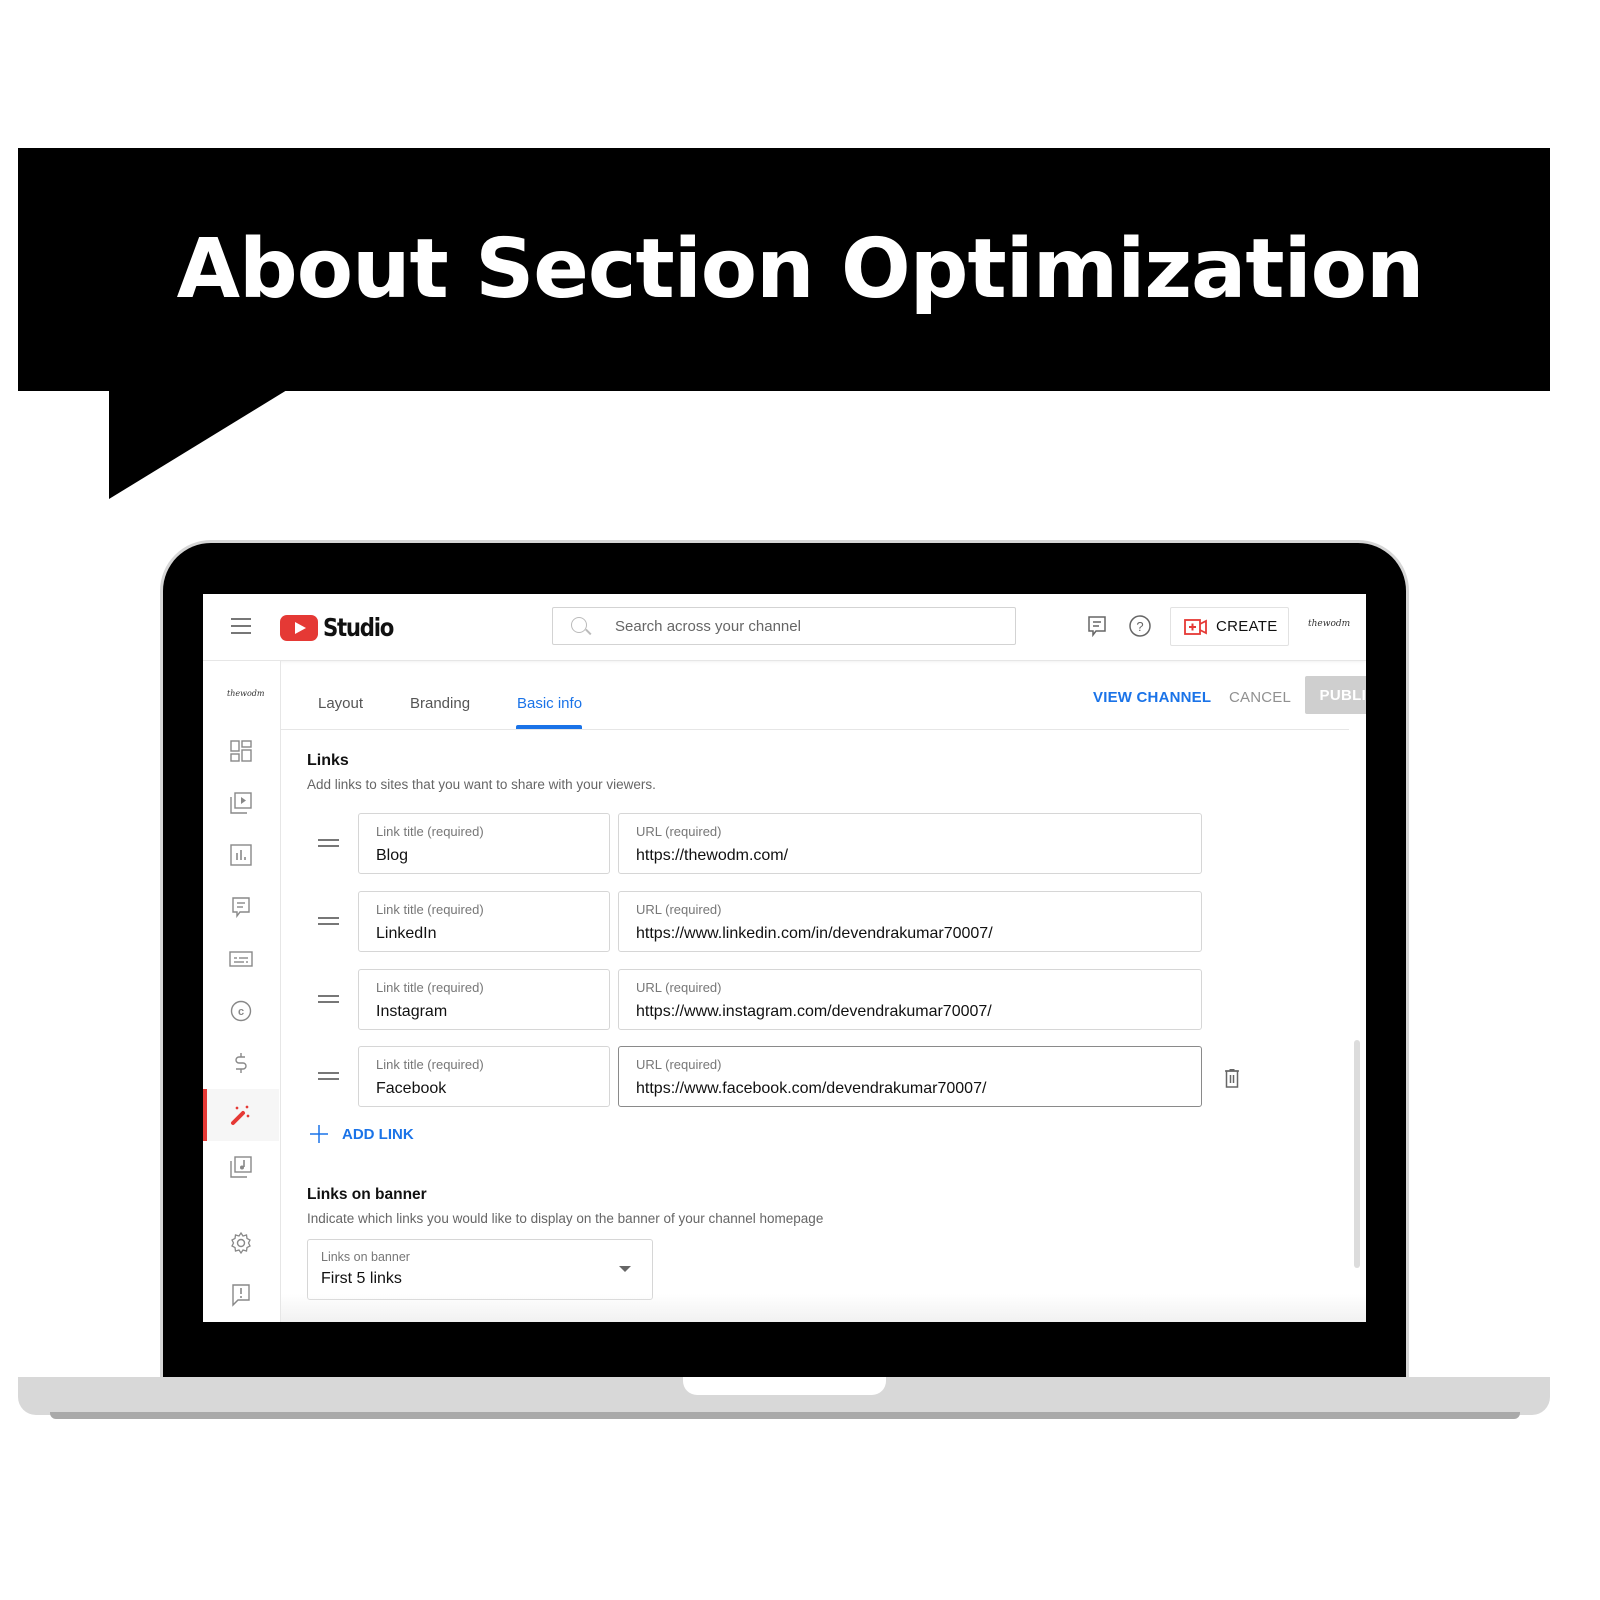 The height and width of the screenshot is (1600, 1600). I want to click on youtube-play-icon, so click(299, 627).